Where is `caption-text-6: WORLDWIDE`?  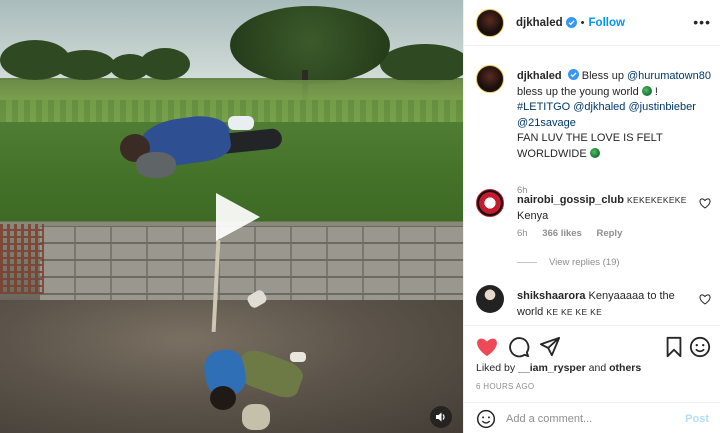
caption-text-6: WORLDWIDE is located at coordinates (552, 153).